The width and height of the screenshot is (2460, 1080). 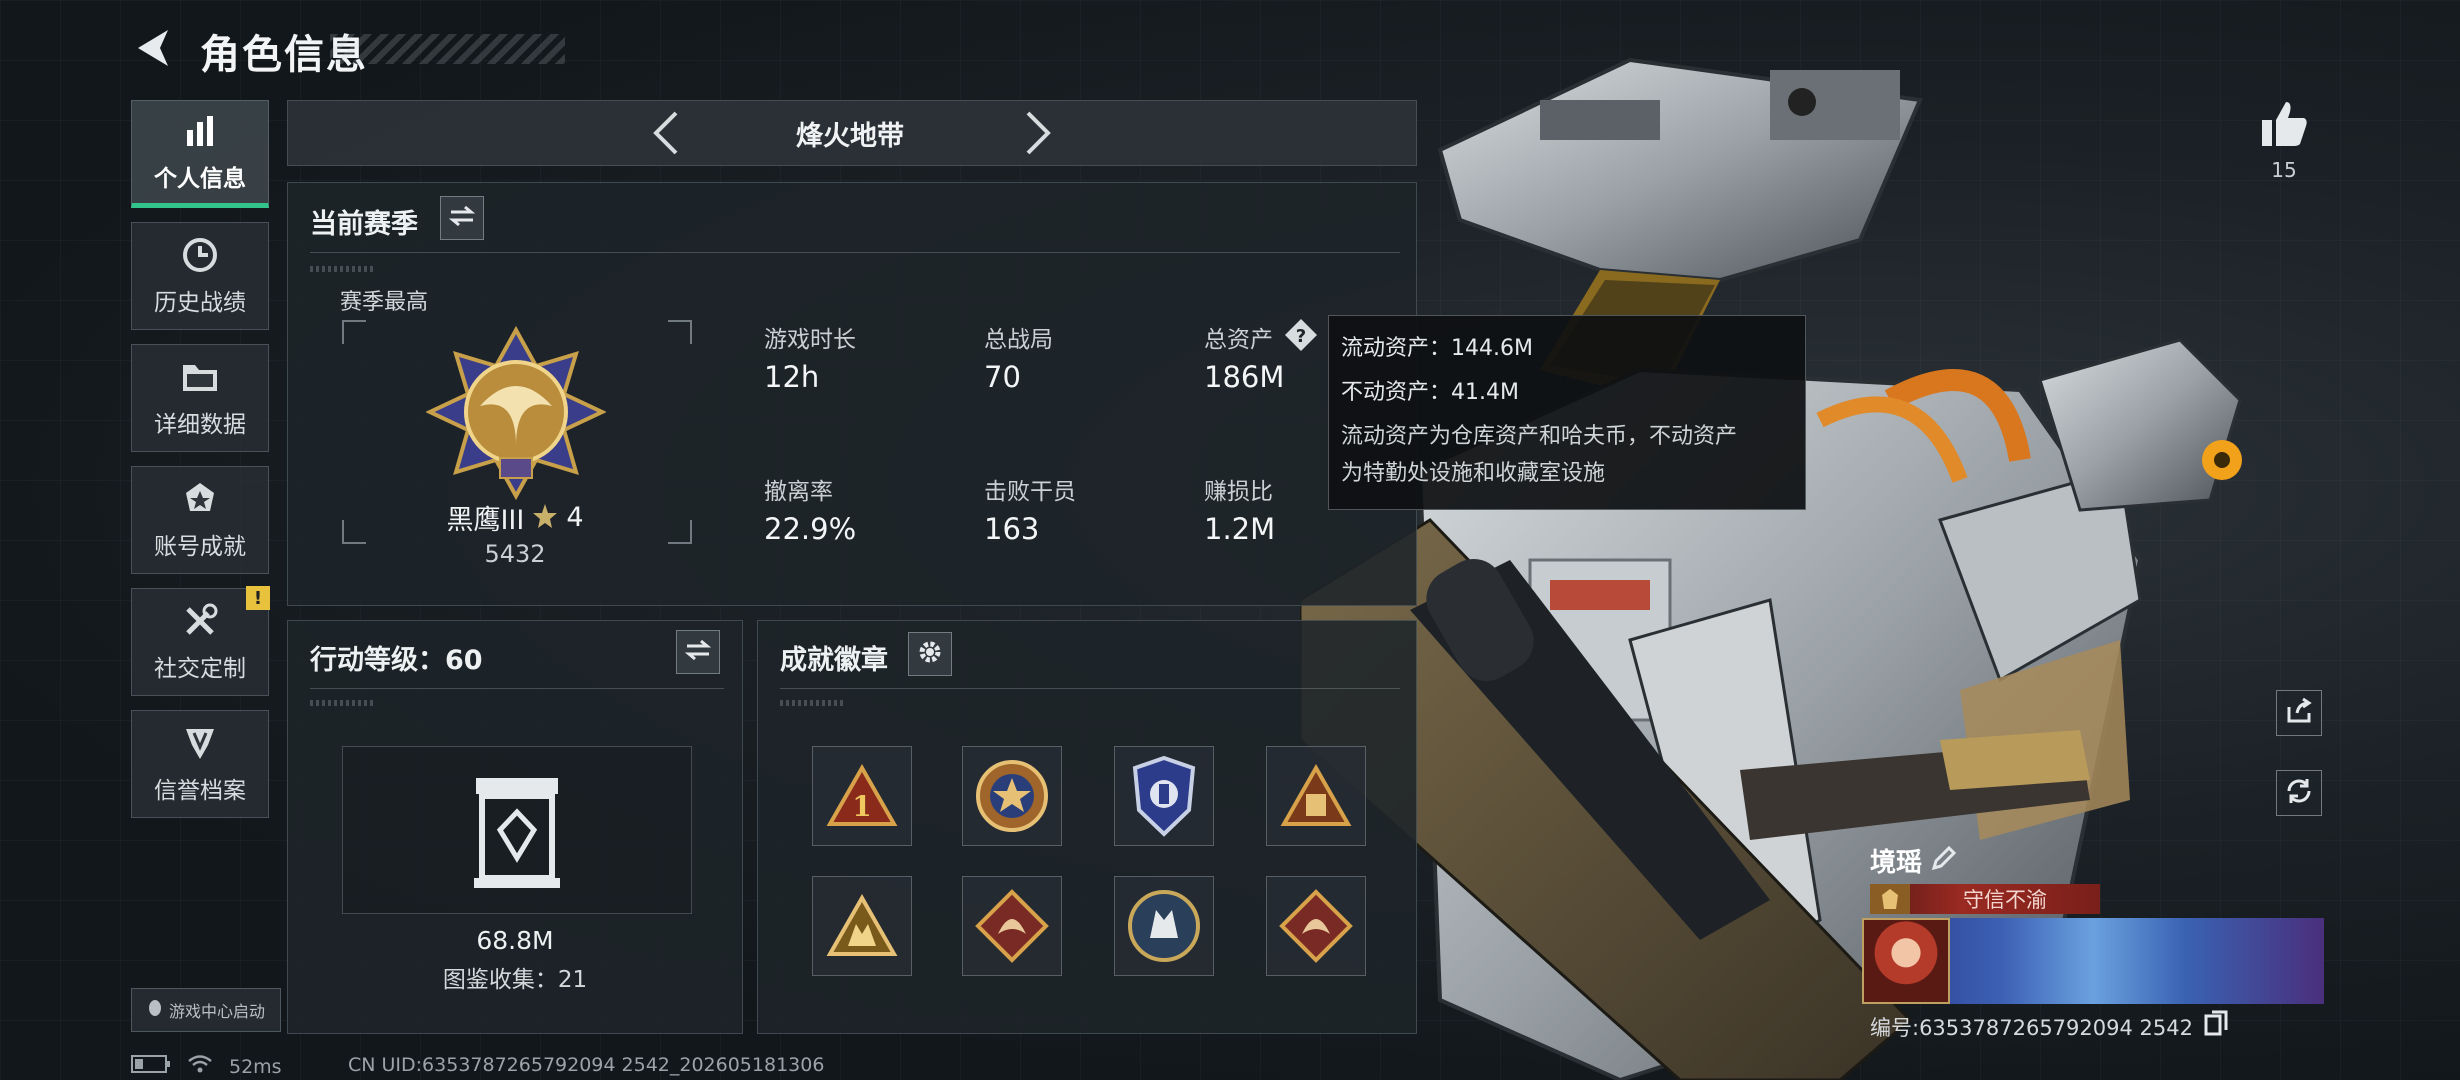 What do you see at coordinates (1316, 926) in the screenshot?
I see `dragon-diamond-badge-2-icon` at bounding box center [1316, 926].